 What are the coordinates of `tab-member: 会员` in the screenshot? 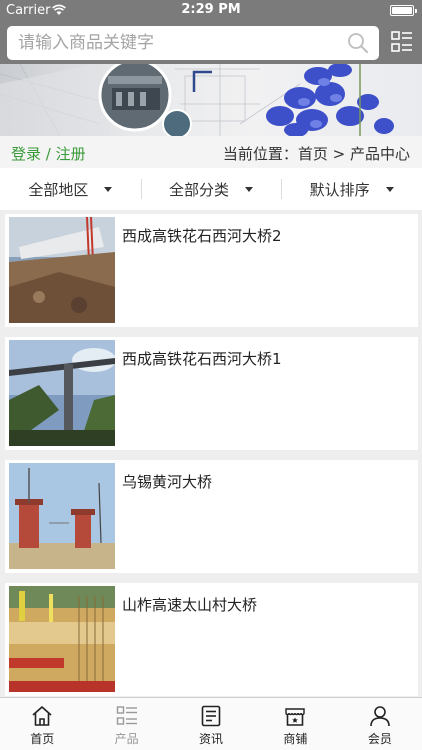 It's located at (380, 724).